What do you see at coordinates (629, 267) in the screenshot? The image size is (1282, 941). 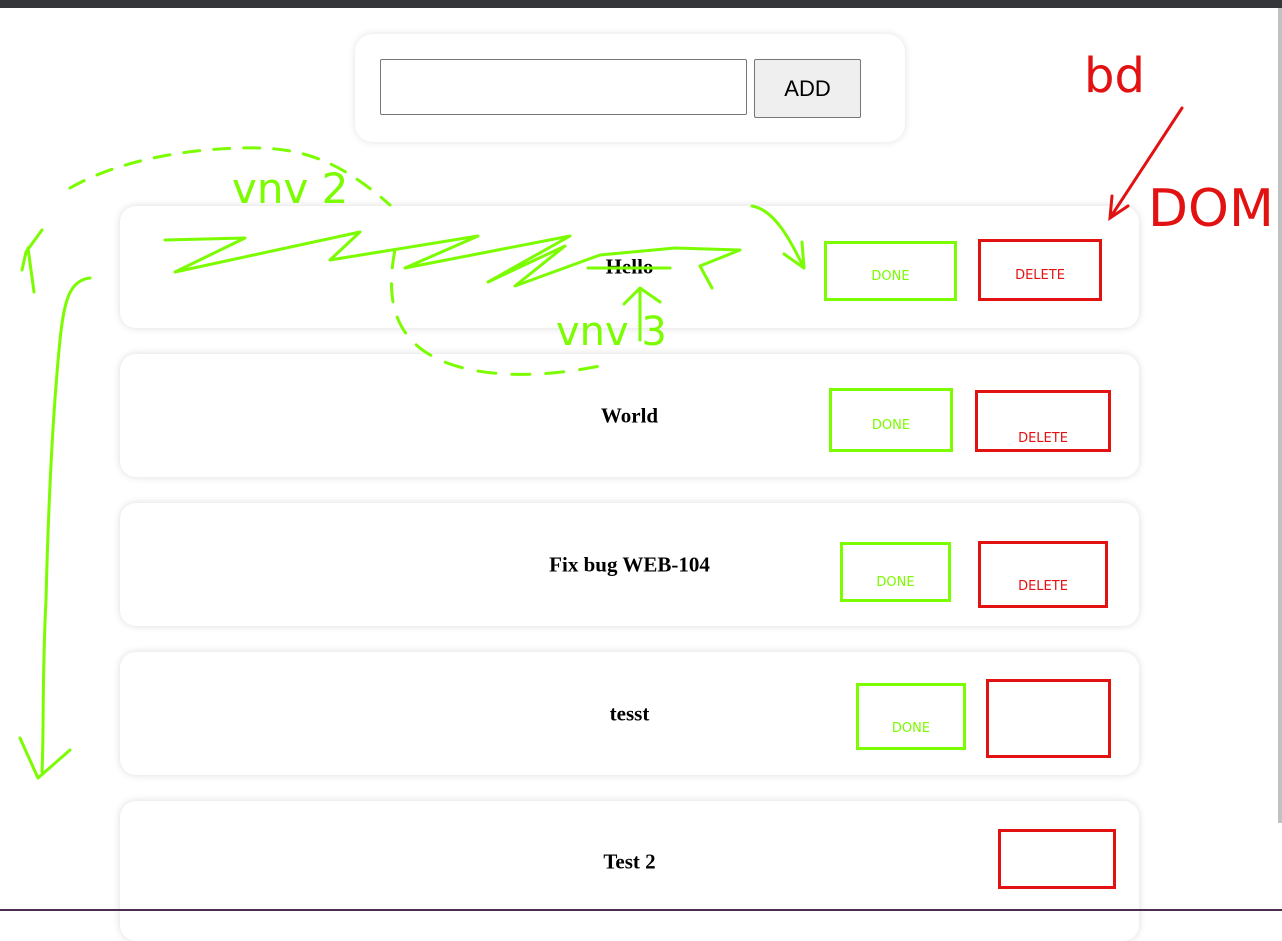 I see `todo-item: Hello DONE DELETE` at bounding box center [629, 267].